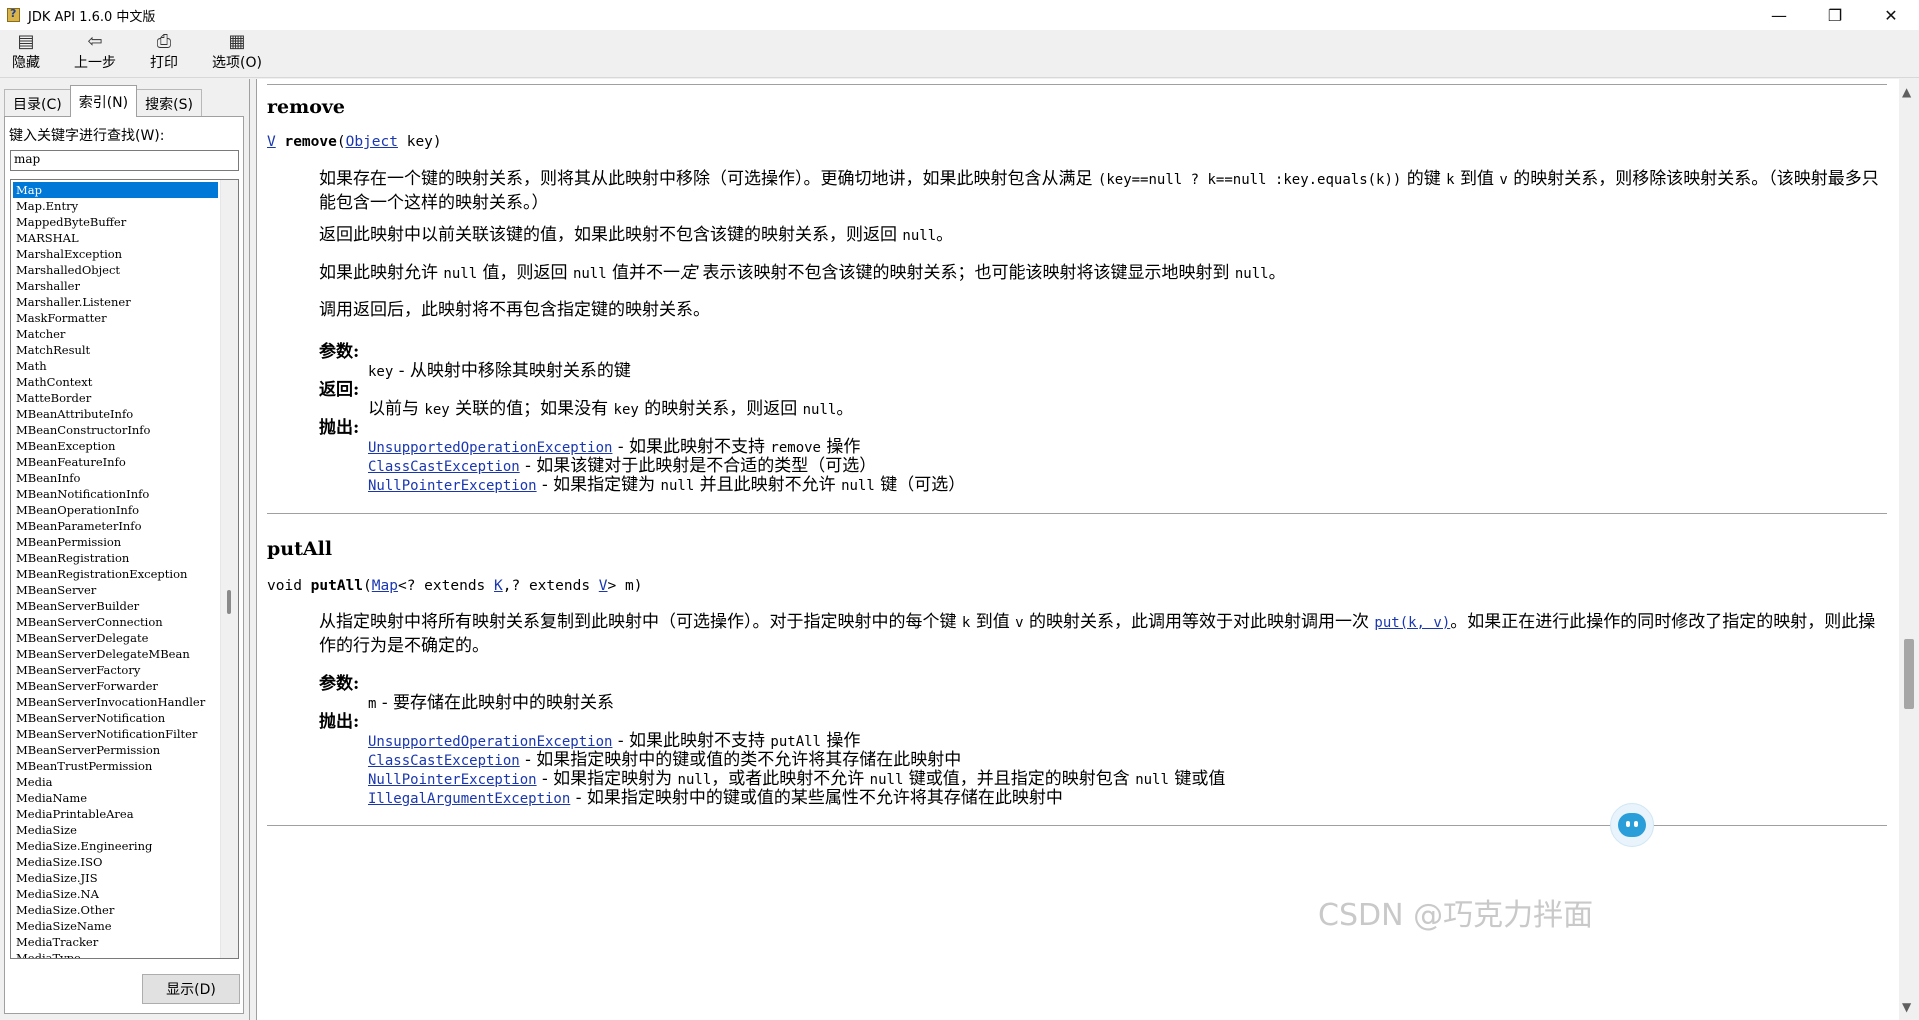 The width and height of the screenshot is (1919, 1020). I want to click on index-list-item: MediaTracker, so click(115, 942).